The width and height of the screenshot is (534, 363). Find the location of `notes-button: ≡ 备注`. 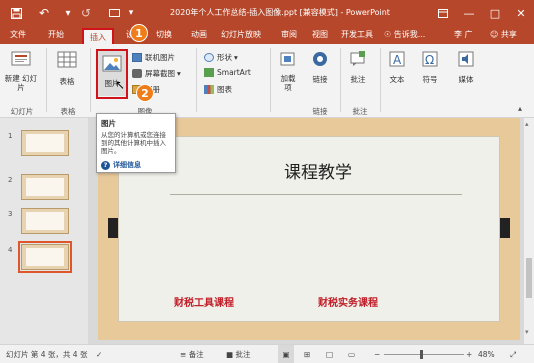

notes-button: ≡ 备注 is located at coordinates (192, 354).